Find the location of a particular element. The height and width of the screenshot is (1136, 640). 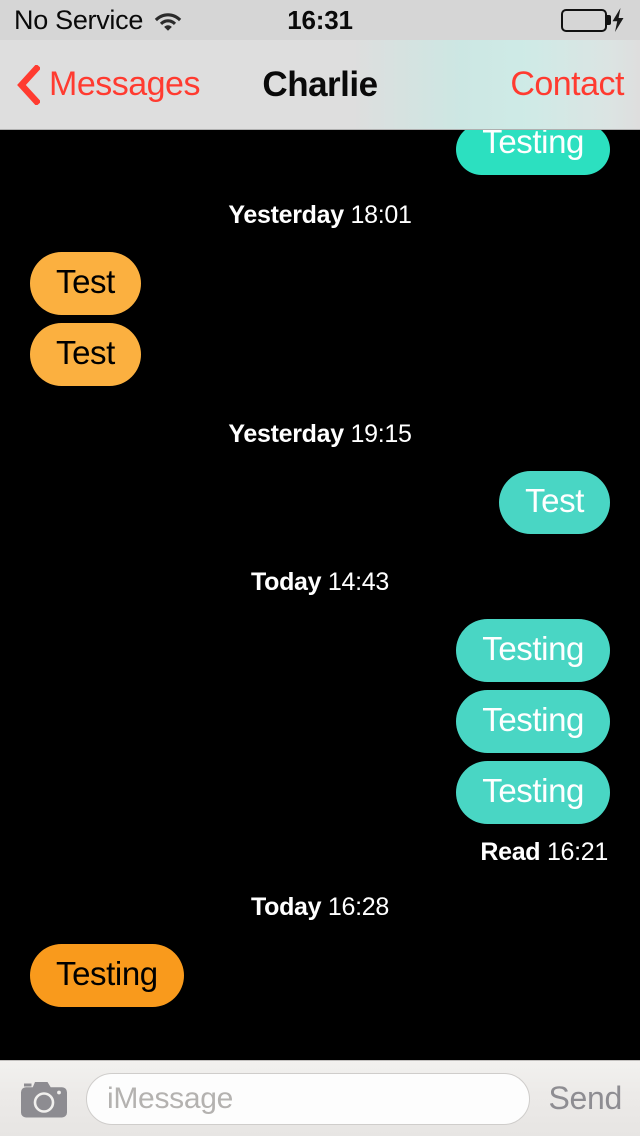

timestamp-time: 19:15 is located at coordinates (381, 433).